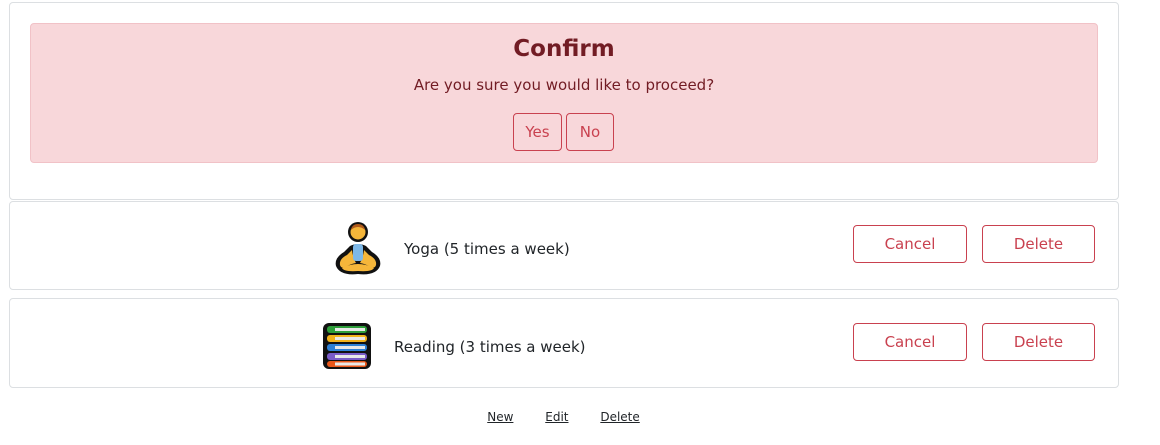 Image resolution: width=1160 pixels, height=445 pixels. Describe the element at coordinates (537, 132) in the screenshot. I see `yes-button: Yes` at that location.